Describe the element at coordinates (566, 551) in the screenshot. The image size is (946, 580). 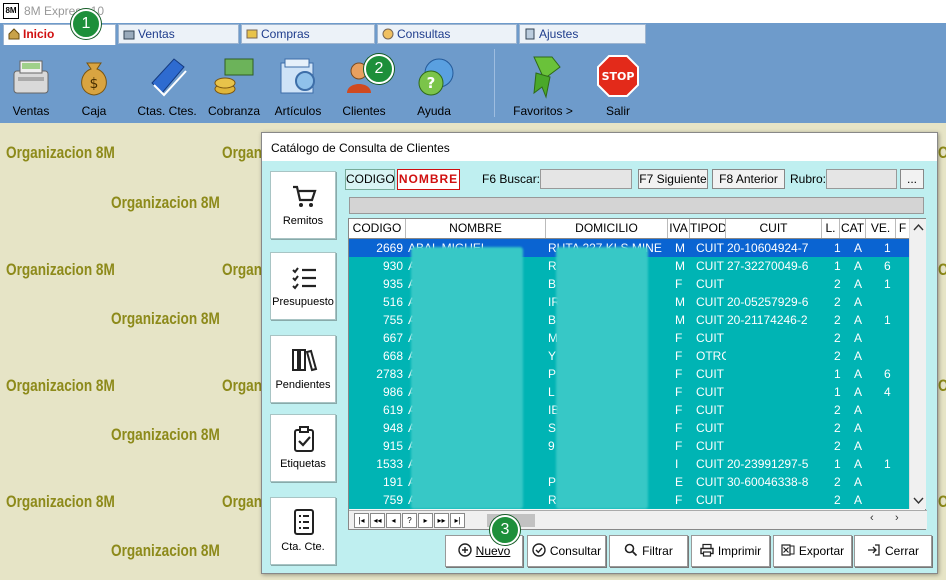
I see `consultar-button: Consultar` at that location.